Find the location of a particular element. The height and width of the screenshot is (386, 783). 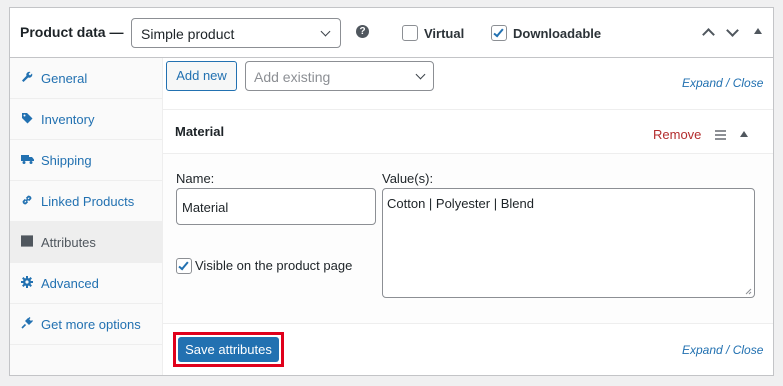

sidebar-item-linked-products: Linked Products is located at coordinates (86, 201).